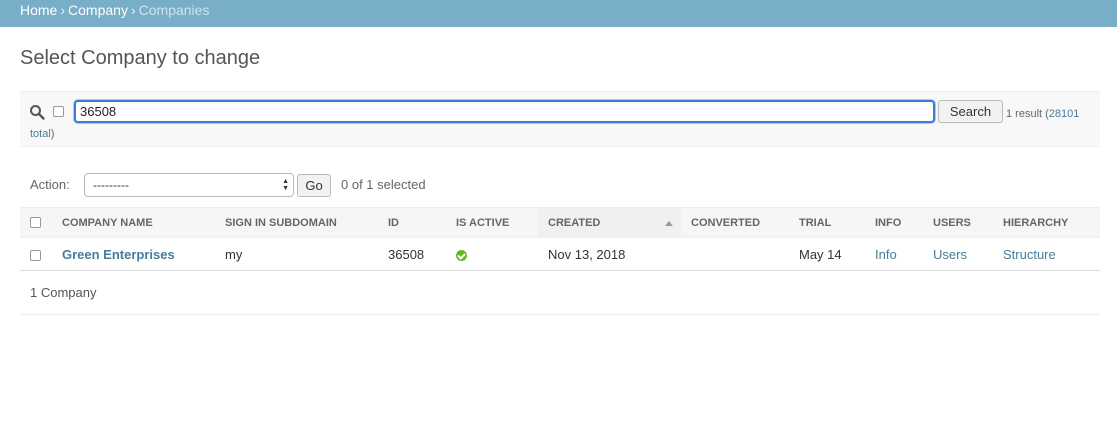  I want to click on check-circle-icon, so click(461, 255).